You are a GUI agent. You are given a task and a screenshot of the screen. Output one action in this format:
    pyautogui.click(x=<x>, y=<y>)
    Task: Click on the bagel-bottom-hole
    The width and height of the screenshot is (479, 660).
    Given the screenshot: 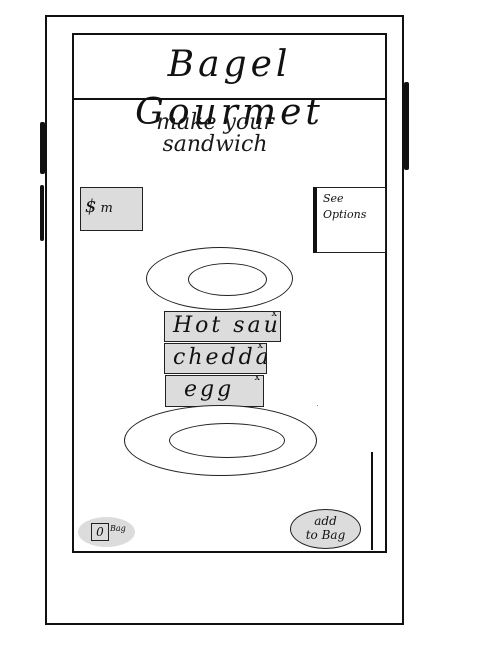 What is the action you would take?
    pyautogui.click(x=227, y=440)
    